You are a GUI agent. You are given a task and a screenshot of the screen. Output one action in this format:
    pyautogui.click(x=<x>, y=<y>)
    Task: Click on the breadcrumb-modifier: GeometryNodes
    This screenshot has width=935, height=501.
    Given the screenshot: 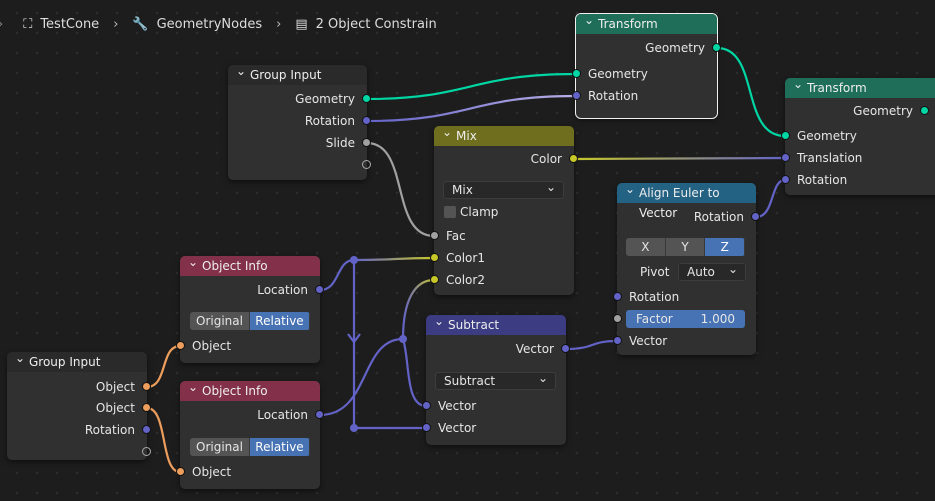 What is the action you would take?
    pyautogui.click(x=210, y=24)
    